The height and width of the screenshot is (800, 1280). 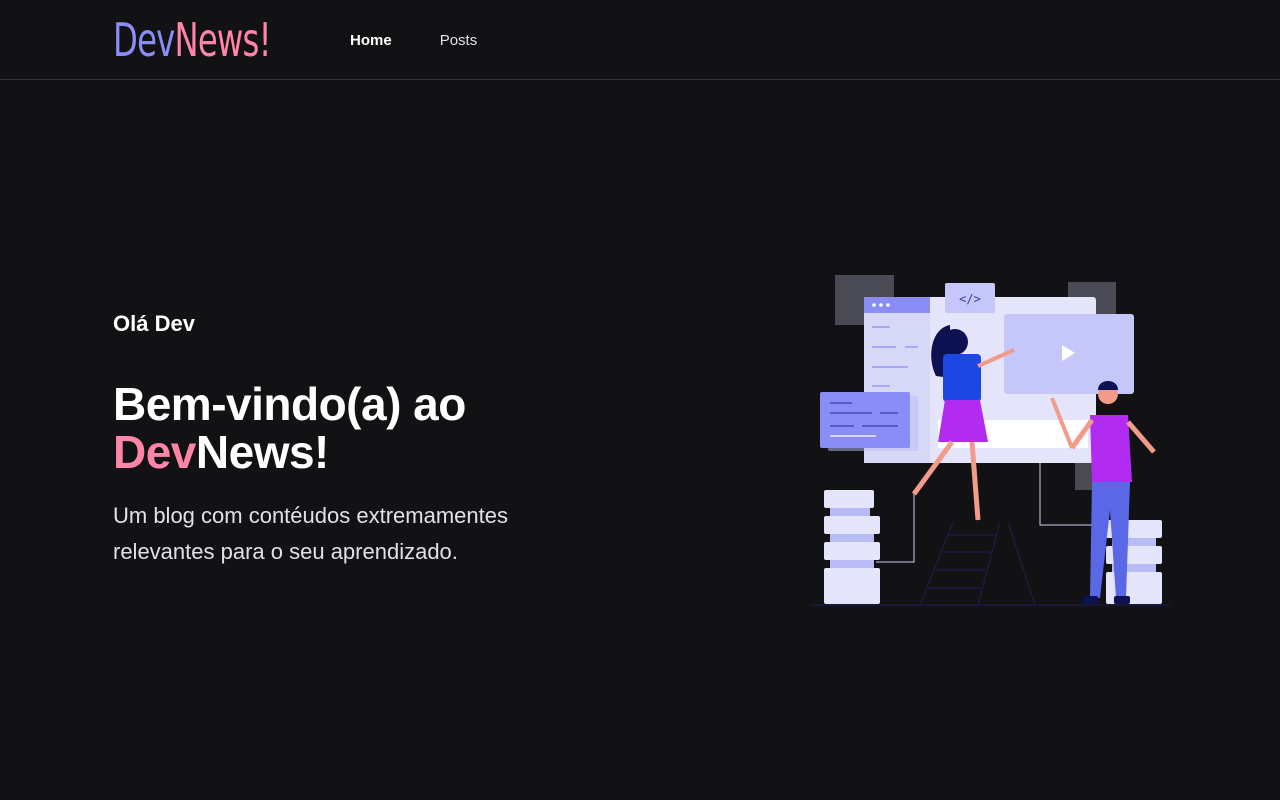 I want to click on hero-title-line1: Bem-vindo(a) ao, so click(x=289, y=404).